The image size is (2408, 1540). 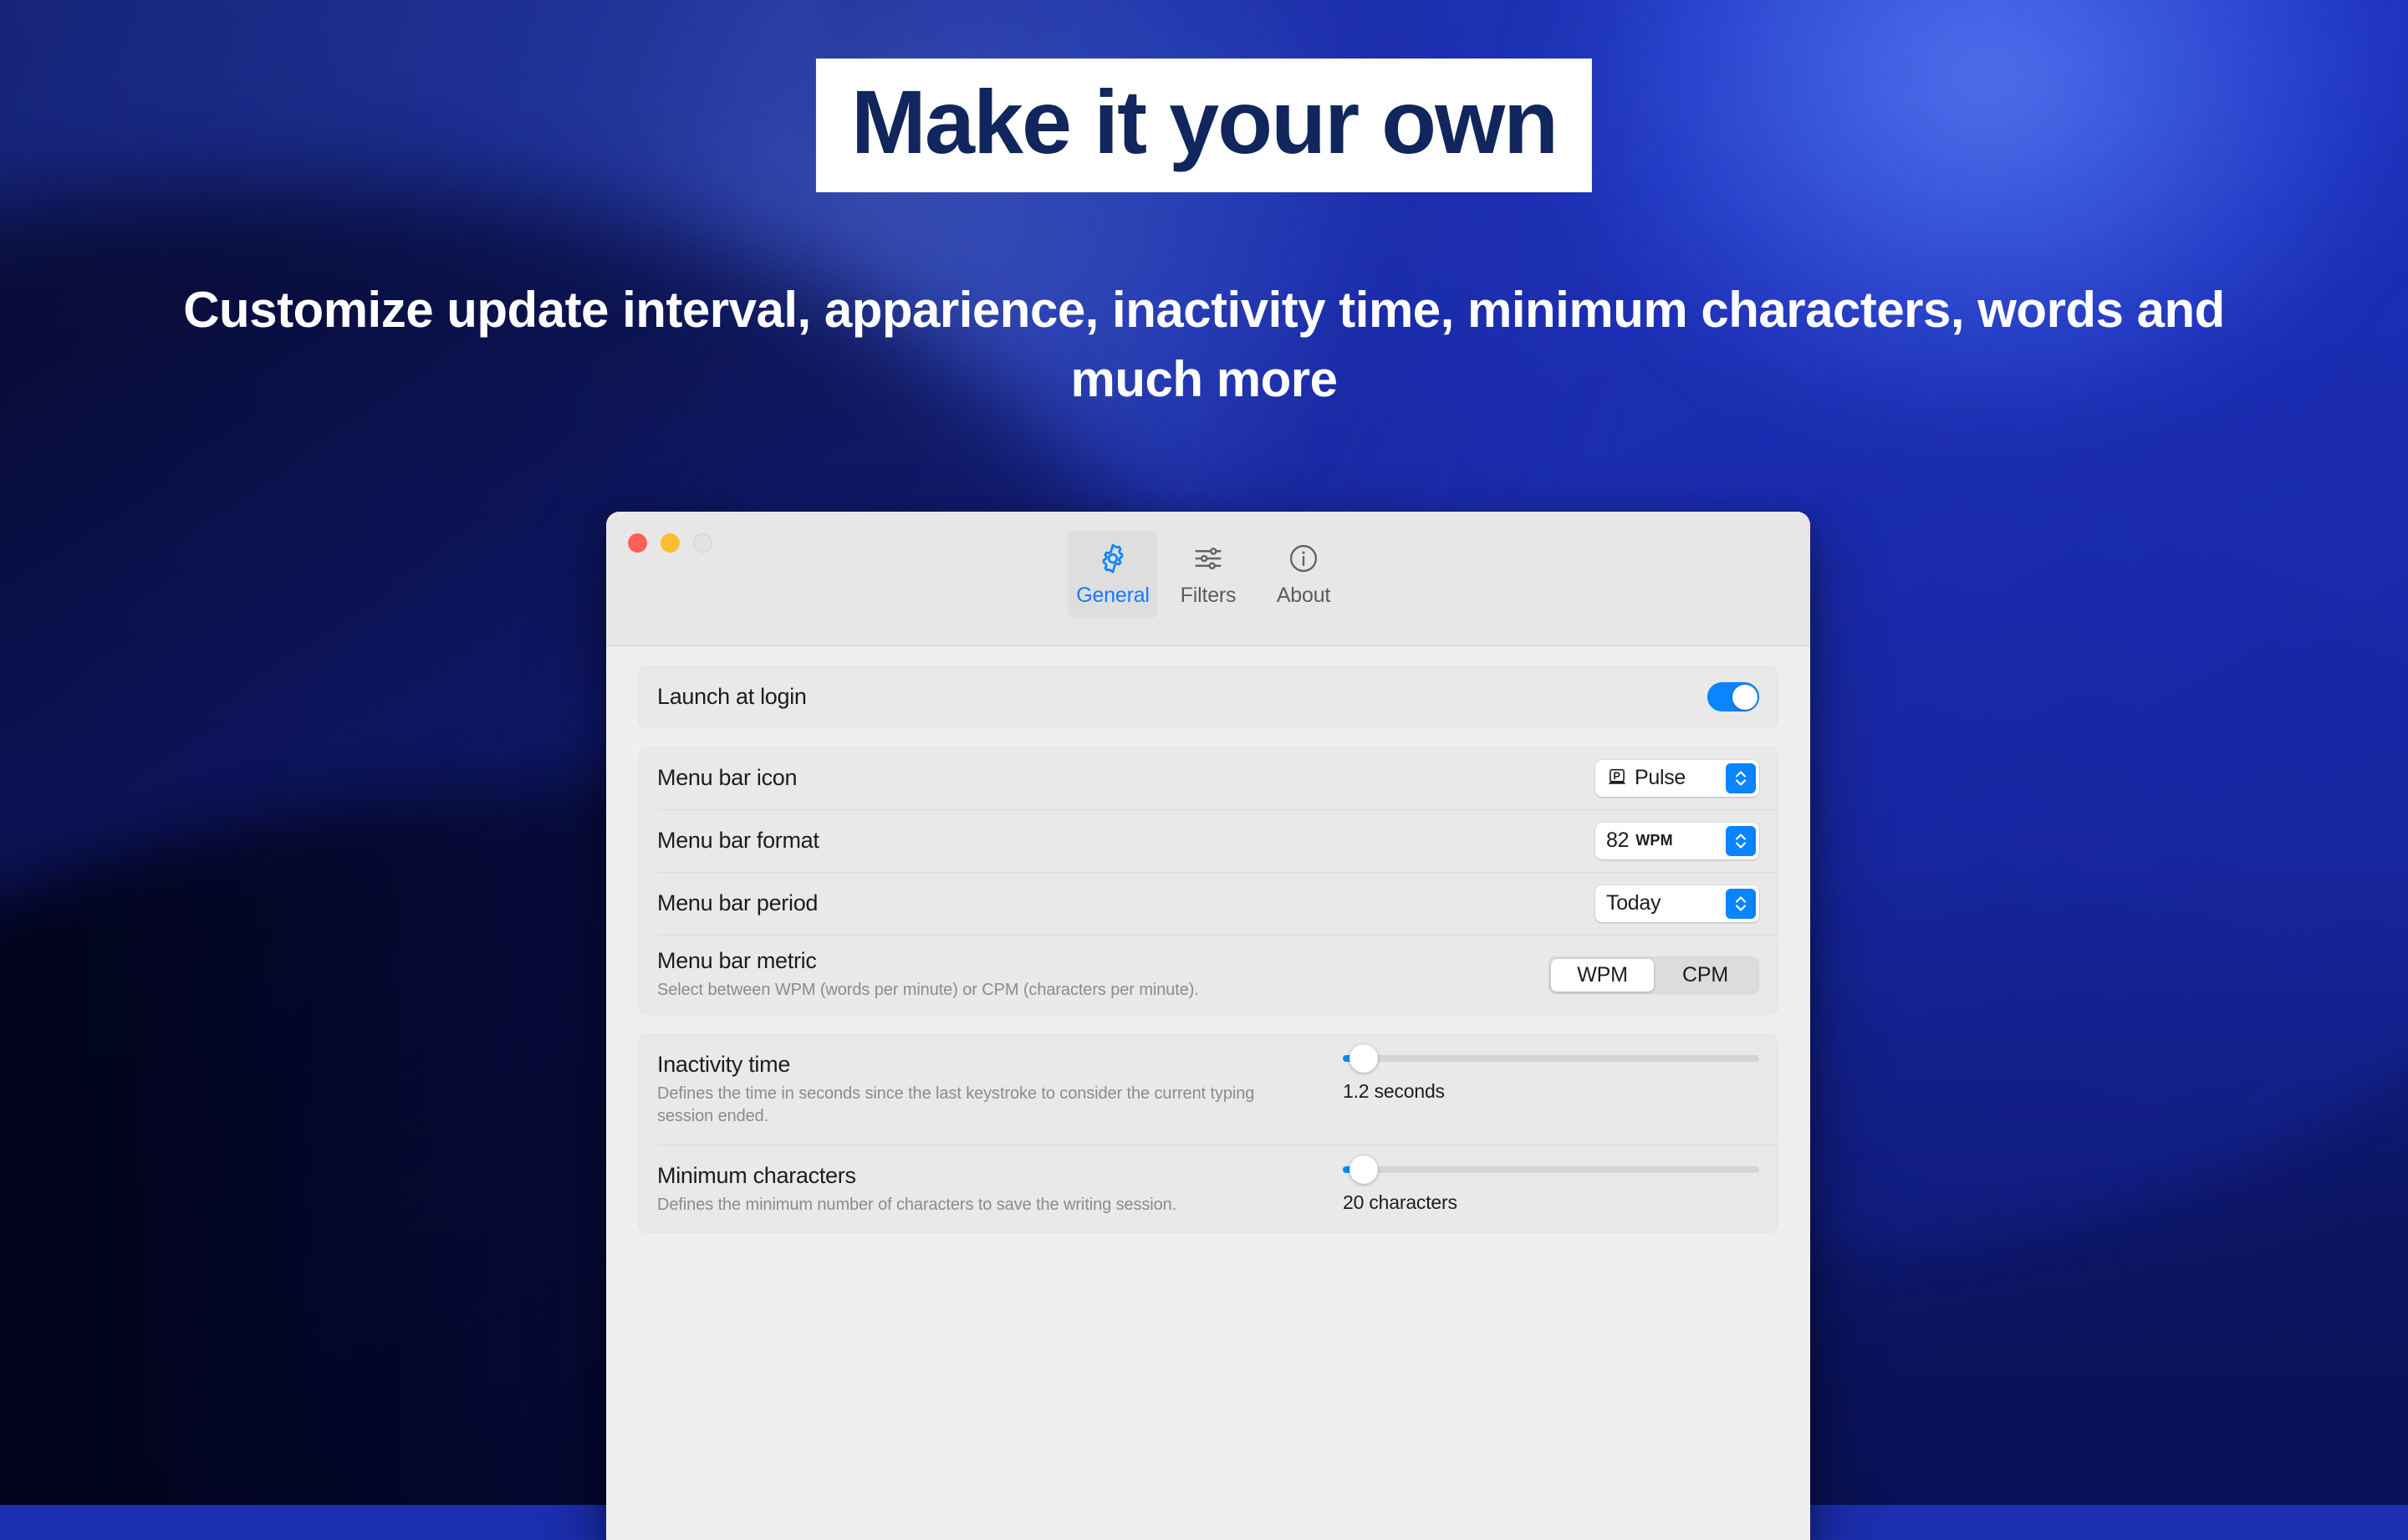 What do you see at coordinates (1617, 778) in the screenshot?
I see `keyboard-key-p-icon` at bounding box center [1617, 778].